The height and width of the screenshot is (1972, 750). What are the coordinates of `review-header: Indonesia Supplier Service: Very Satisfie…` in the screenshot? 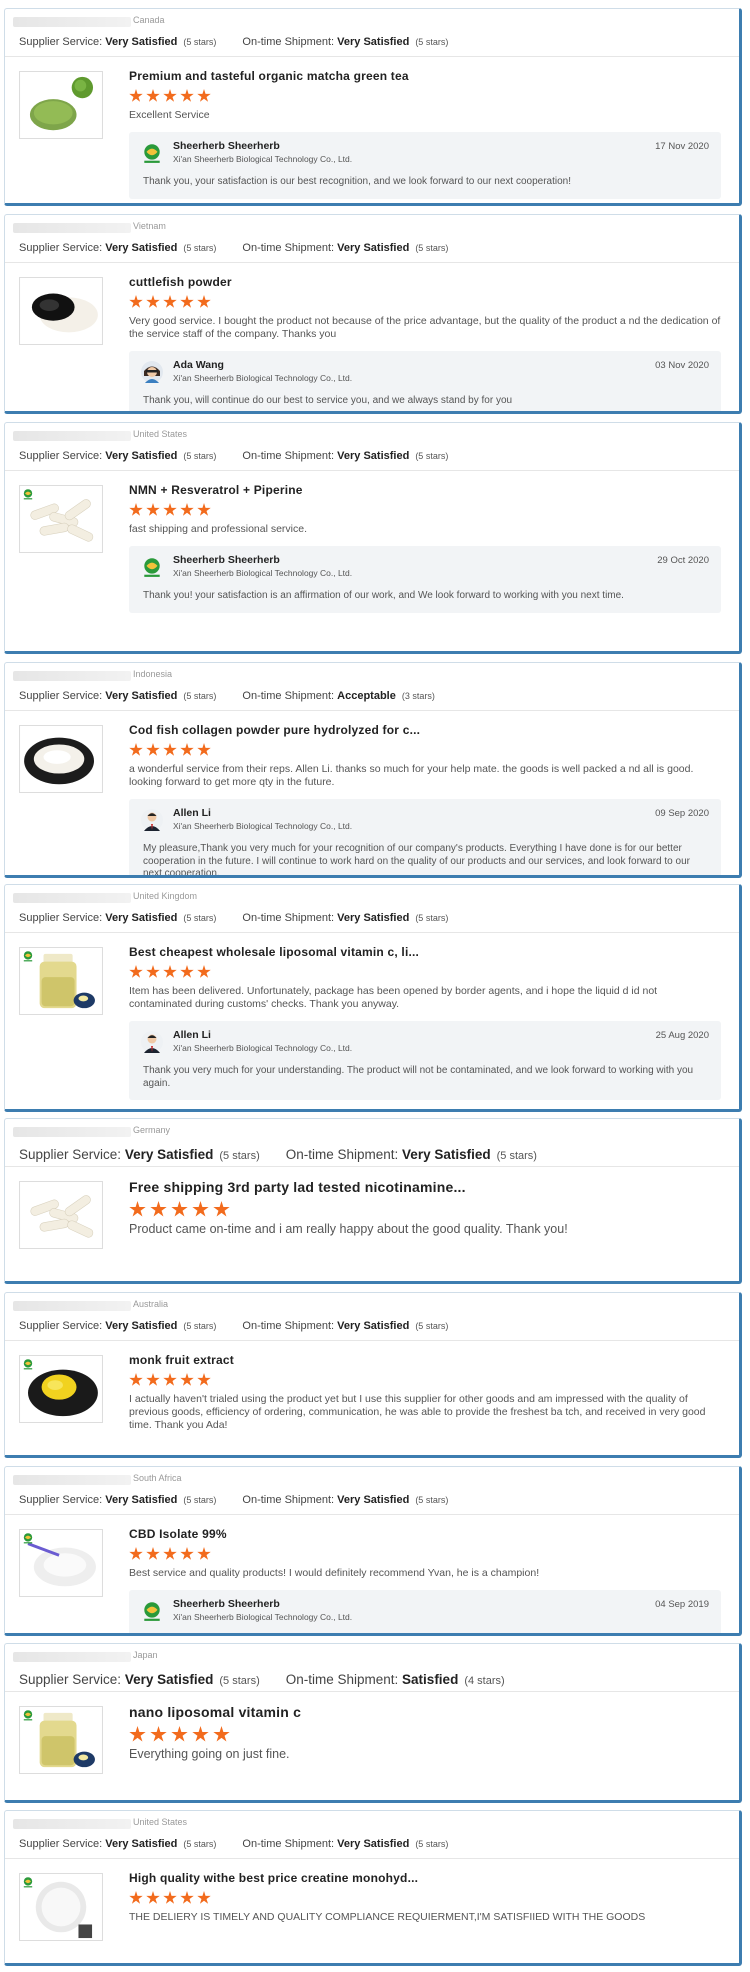 It's located at (372, 687).